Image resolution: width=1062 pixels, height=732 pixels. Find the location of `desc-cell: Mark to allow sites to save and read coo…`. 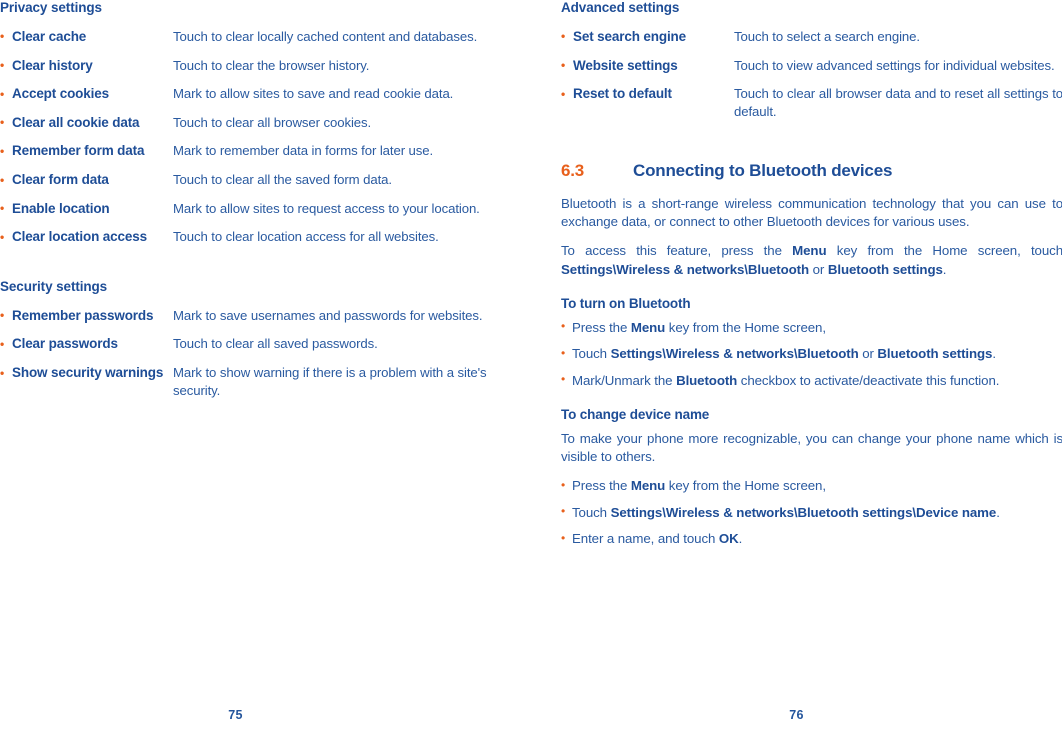

desc-cell: Mark to allow sites to save and read coo… is located at coordinates (337, 99).